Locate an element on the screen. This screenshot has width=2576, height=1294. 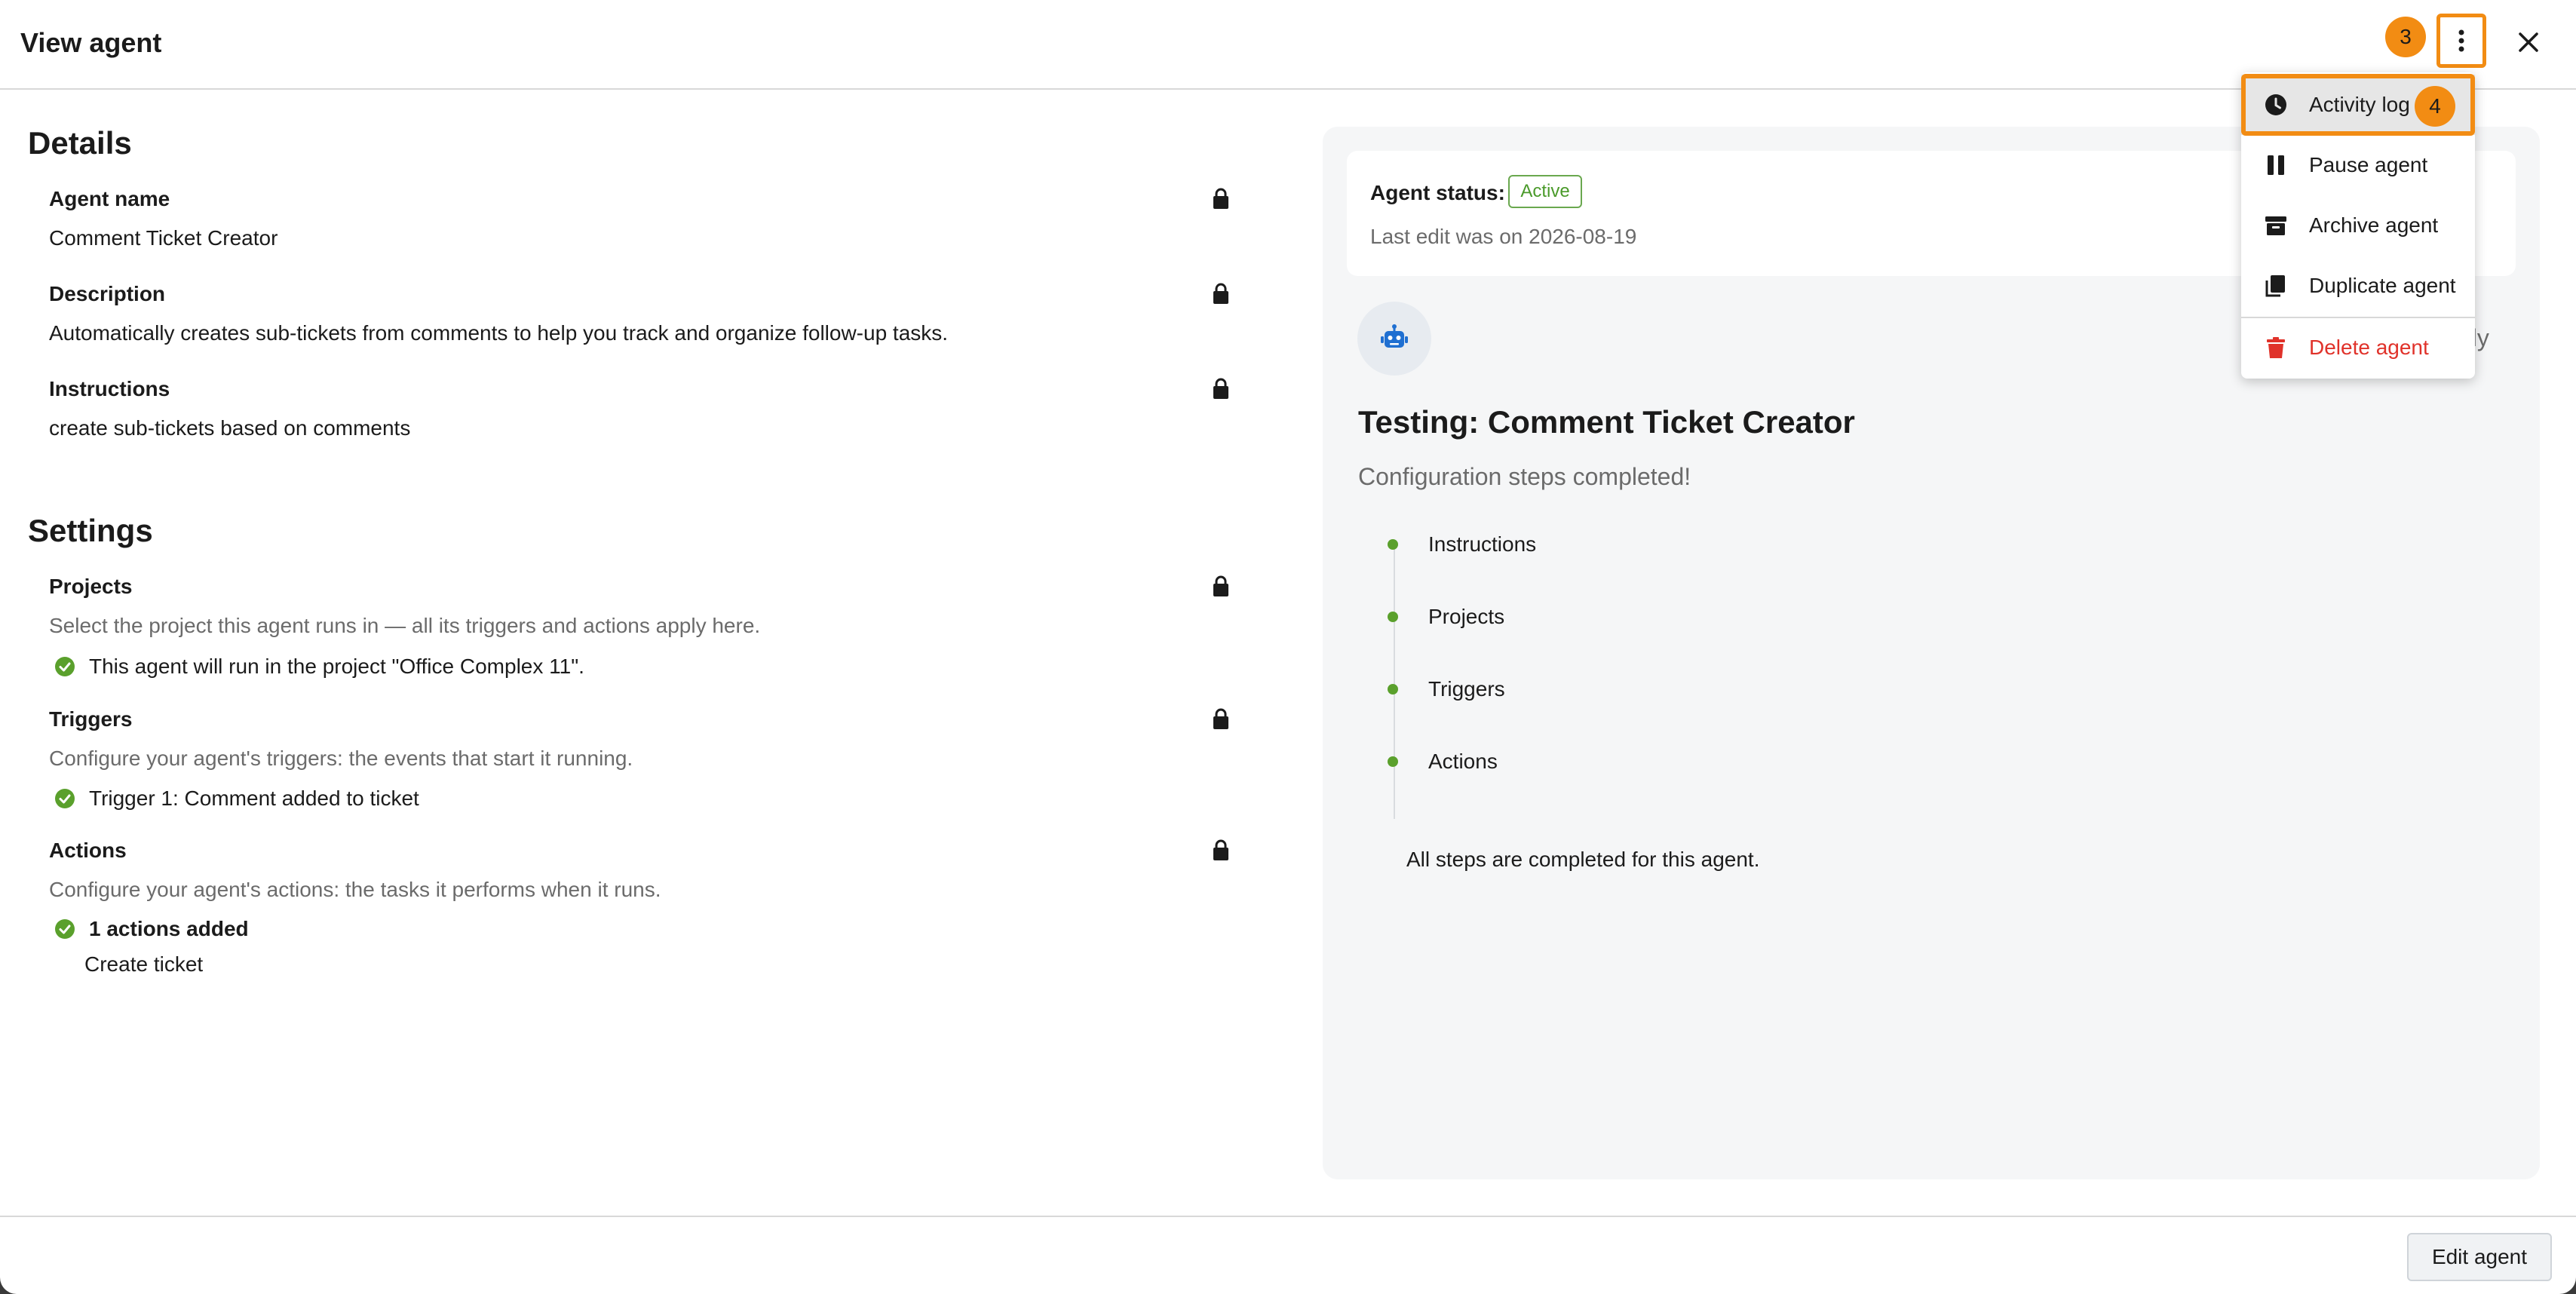
avatar is located at coordinates (1394, 339).